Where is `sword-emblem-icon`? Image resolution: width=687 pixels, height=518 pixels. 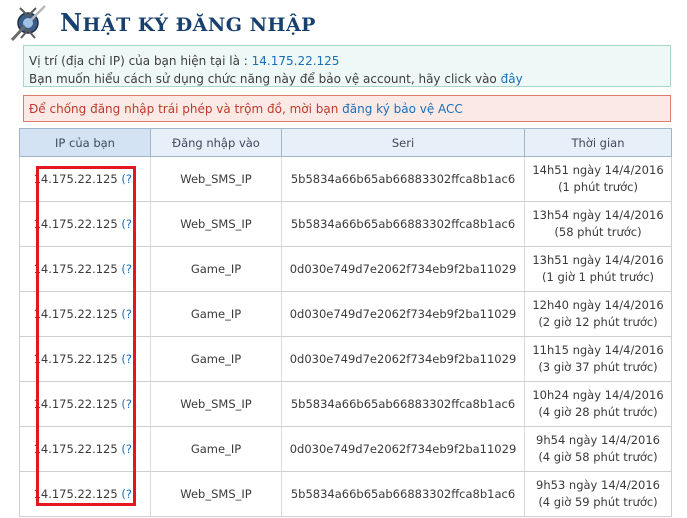 sword-emblem-icon is located at coordinates (28, 23).